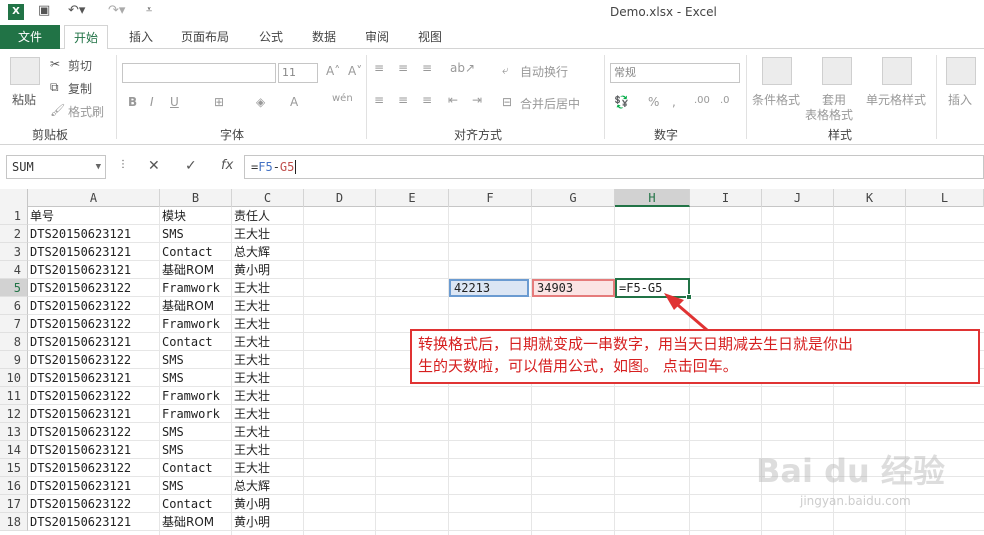 The height and width of the screenshot is (535, 984). Describe the element at coordinates (798, 198) in the screenshot. I see `column-header-j: J` at that location.